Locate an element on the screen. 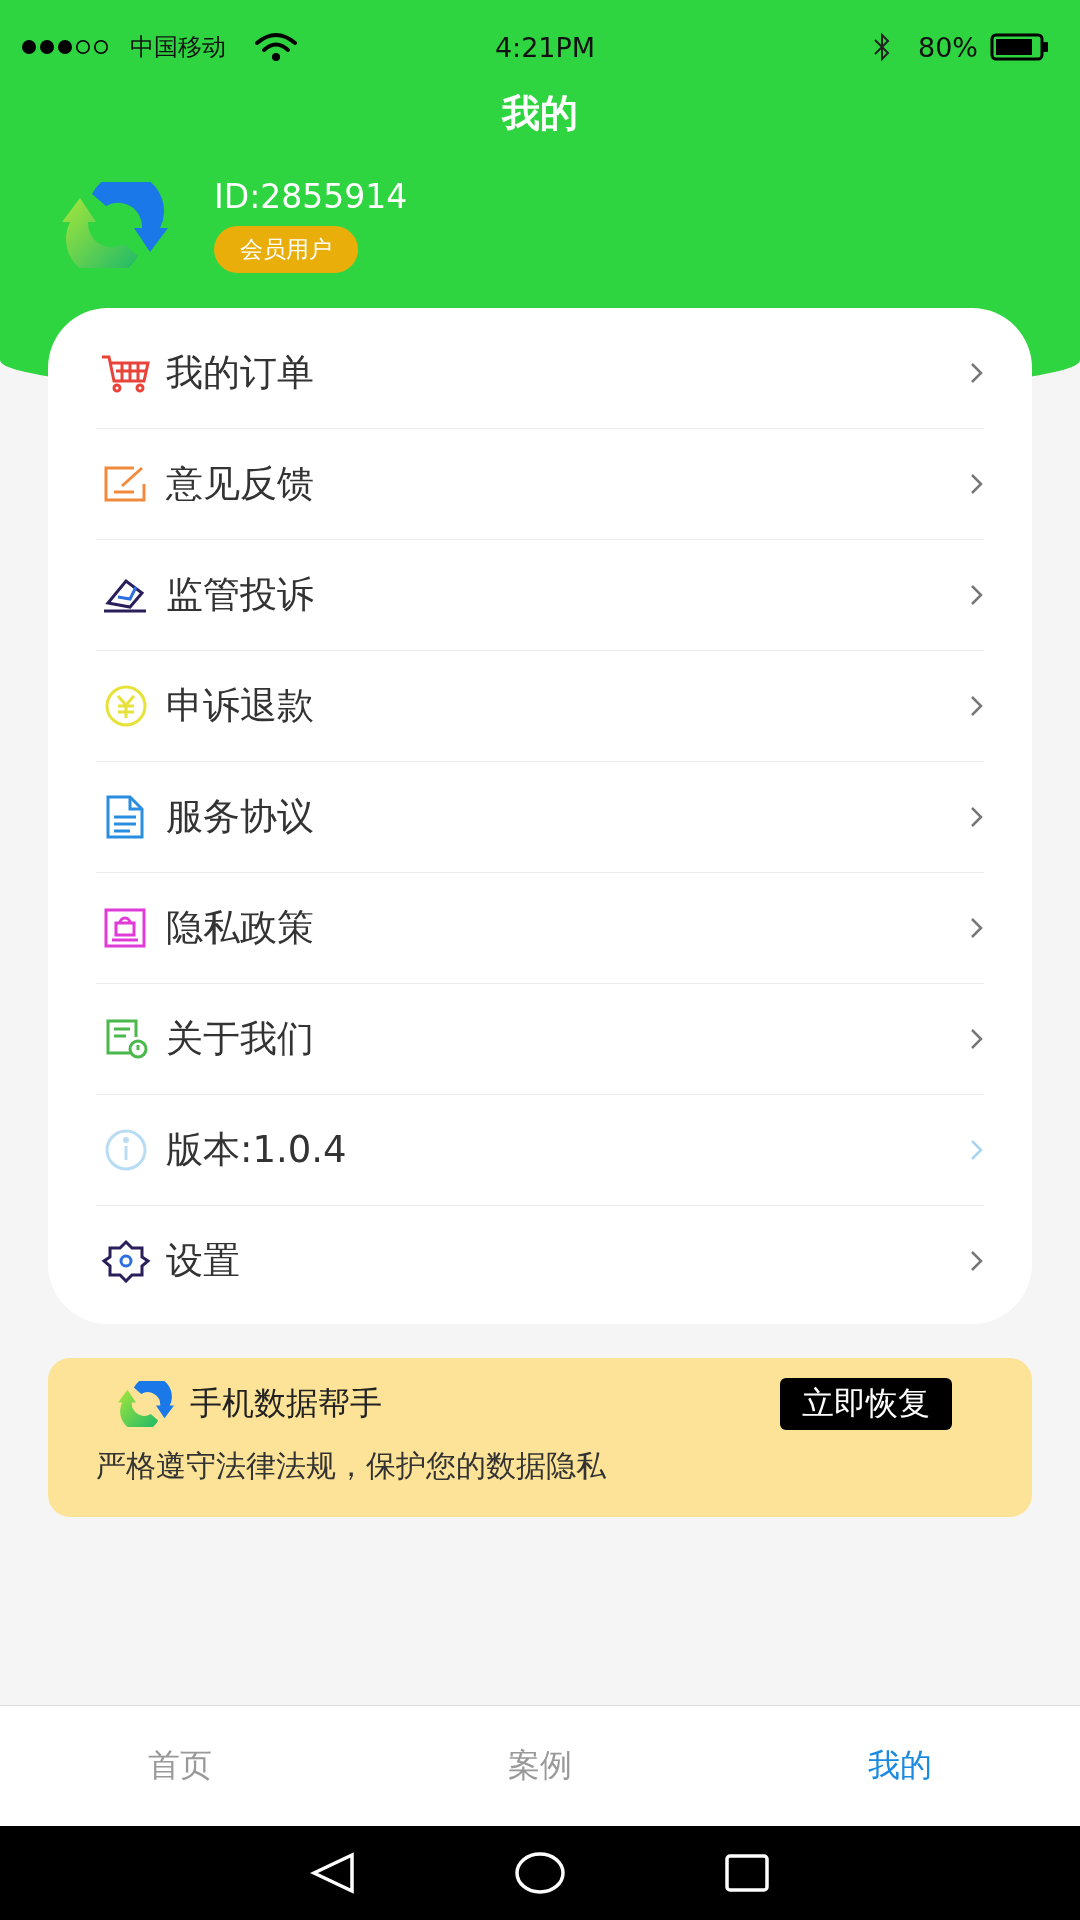 The height and width of the screenshot is (1920, 1080). tab: 我的 is located at coordinates (900, 1766).